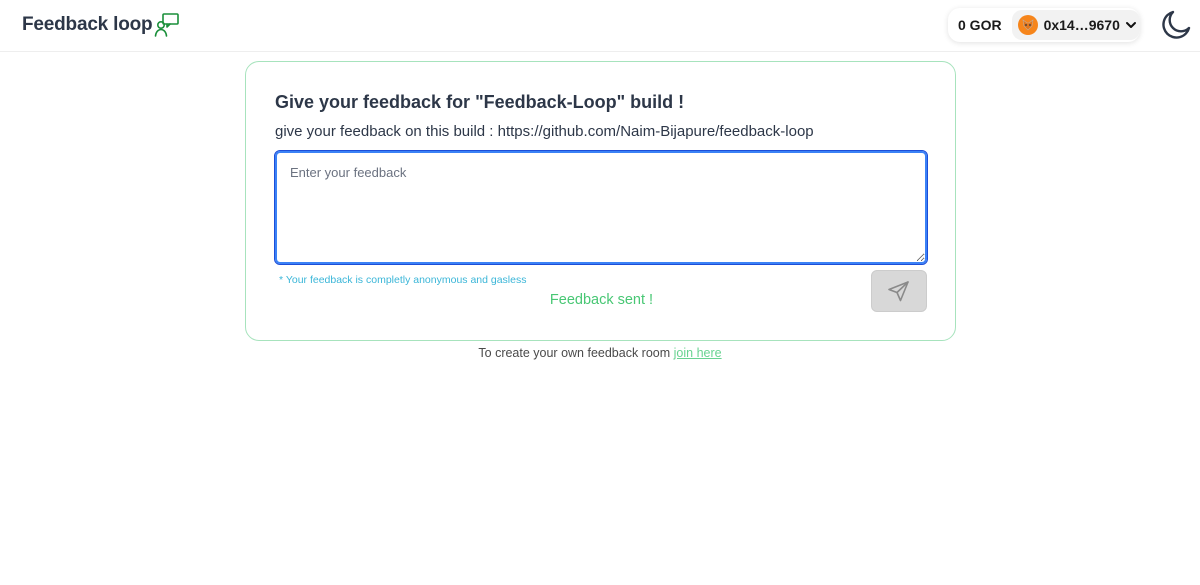 Image resolution: width=1200 pixels, height=585 pixels. I want to click on brand: Feedback loop, so click(101, 25).